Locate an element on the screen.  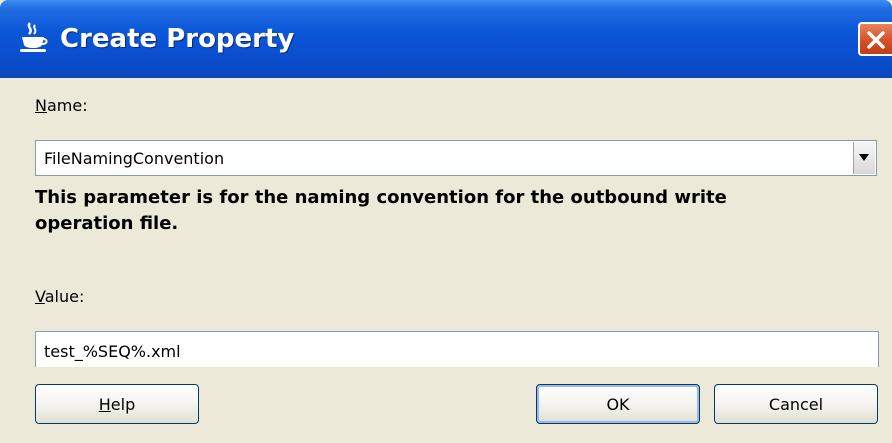
name-input: FileNamingConvention is located at coordinates (134, 158).